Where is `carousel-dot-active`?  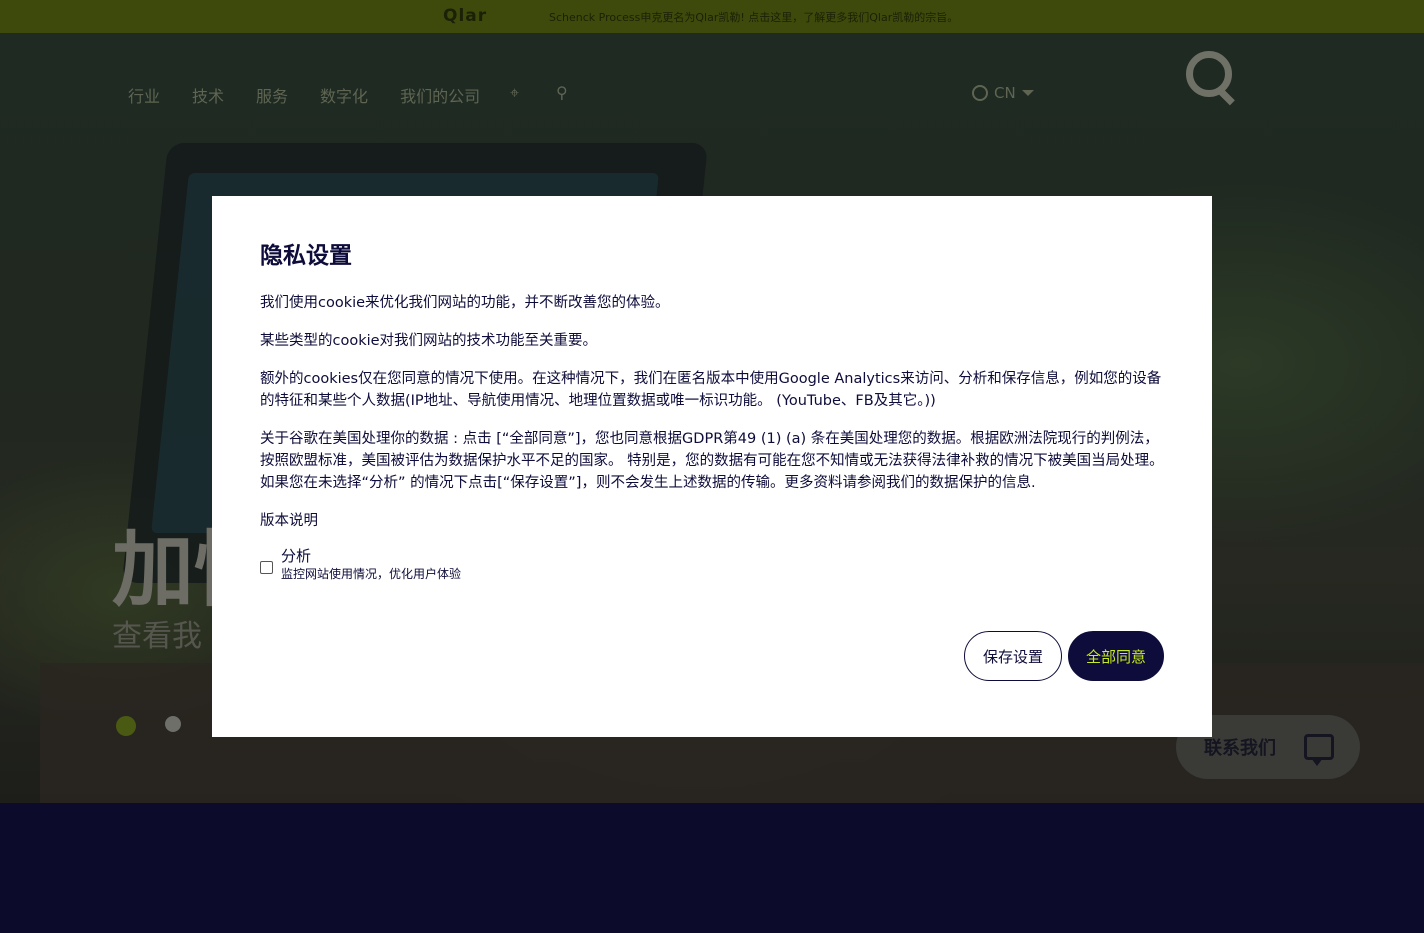 carousel-dot-active is located at coordinates (126, 726).